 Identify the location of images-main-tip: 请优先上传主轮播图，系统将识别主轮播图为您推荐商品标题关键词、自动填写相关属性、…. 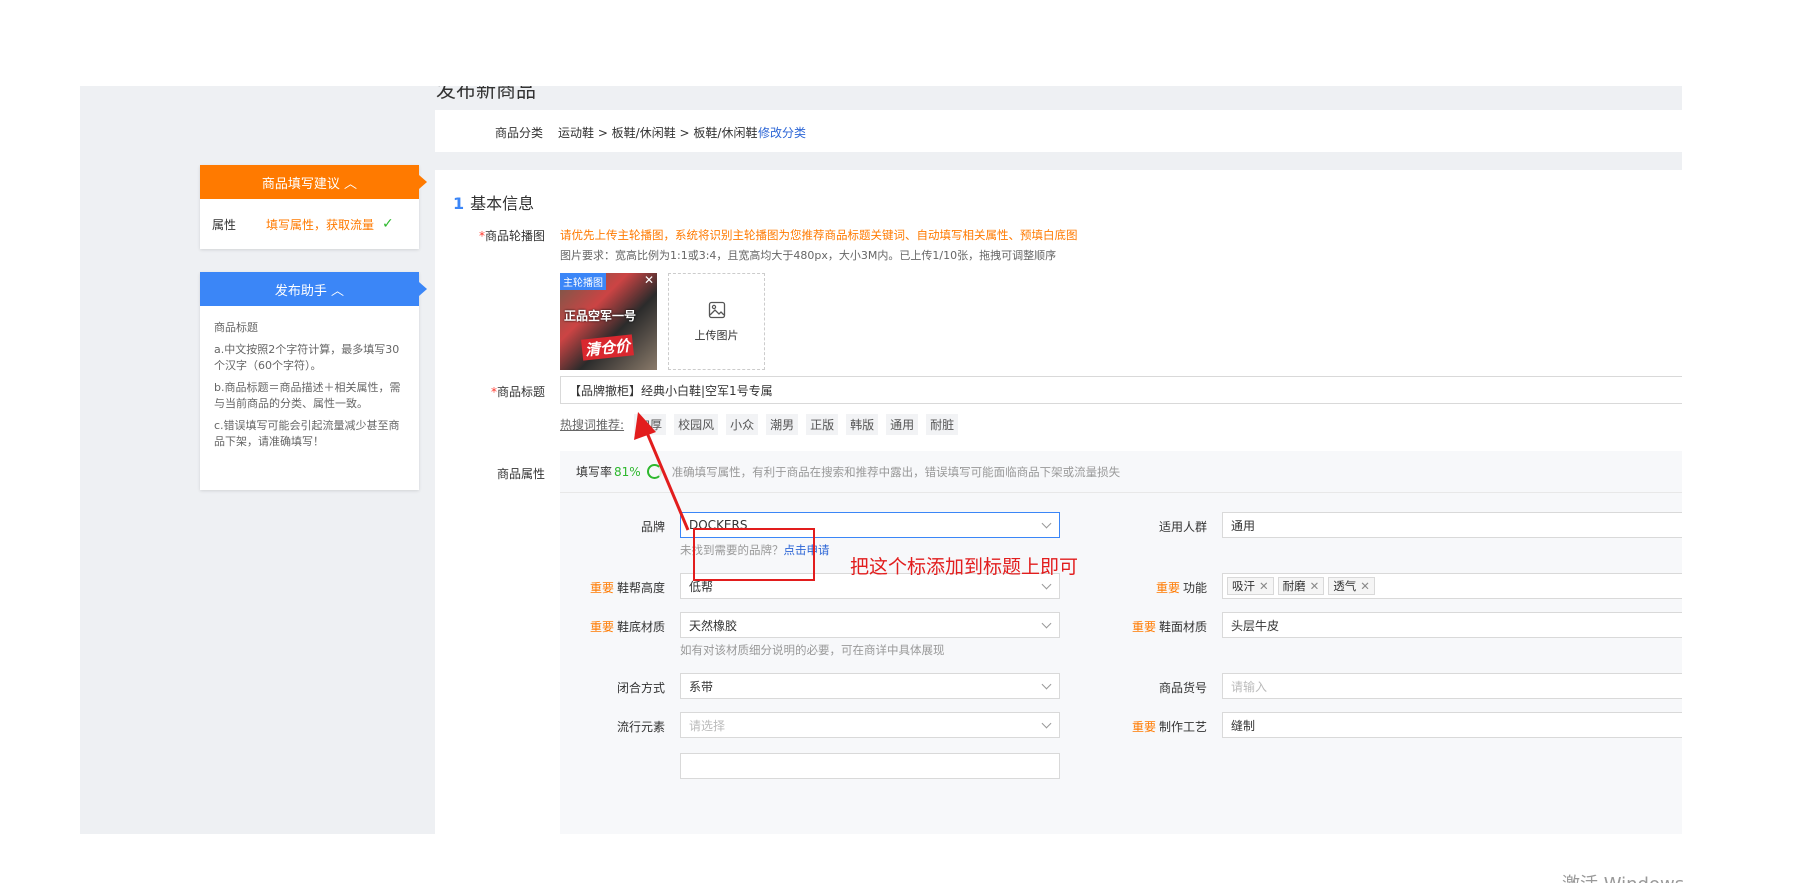
(819, 235).